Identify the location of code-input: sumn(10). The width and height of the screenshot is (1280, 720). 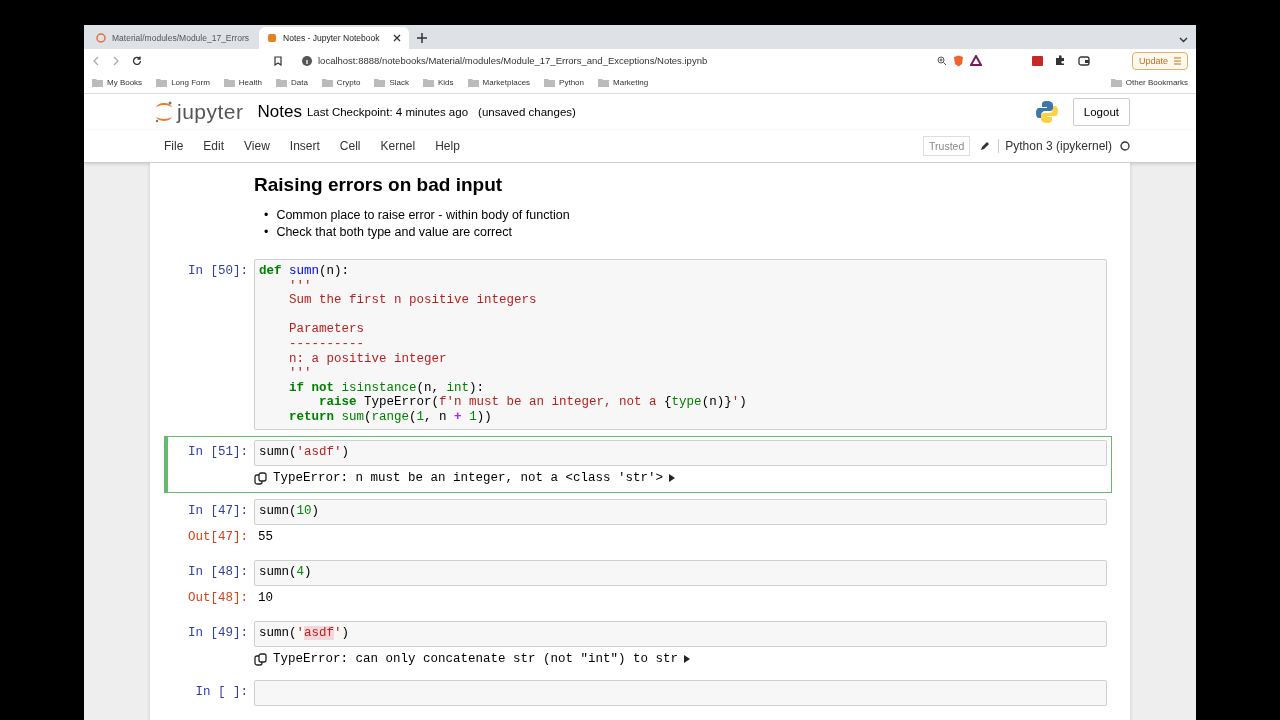
(680, 511).